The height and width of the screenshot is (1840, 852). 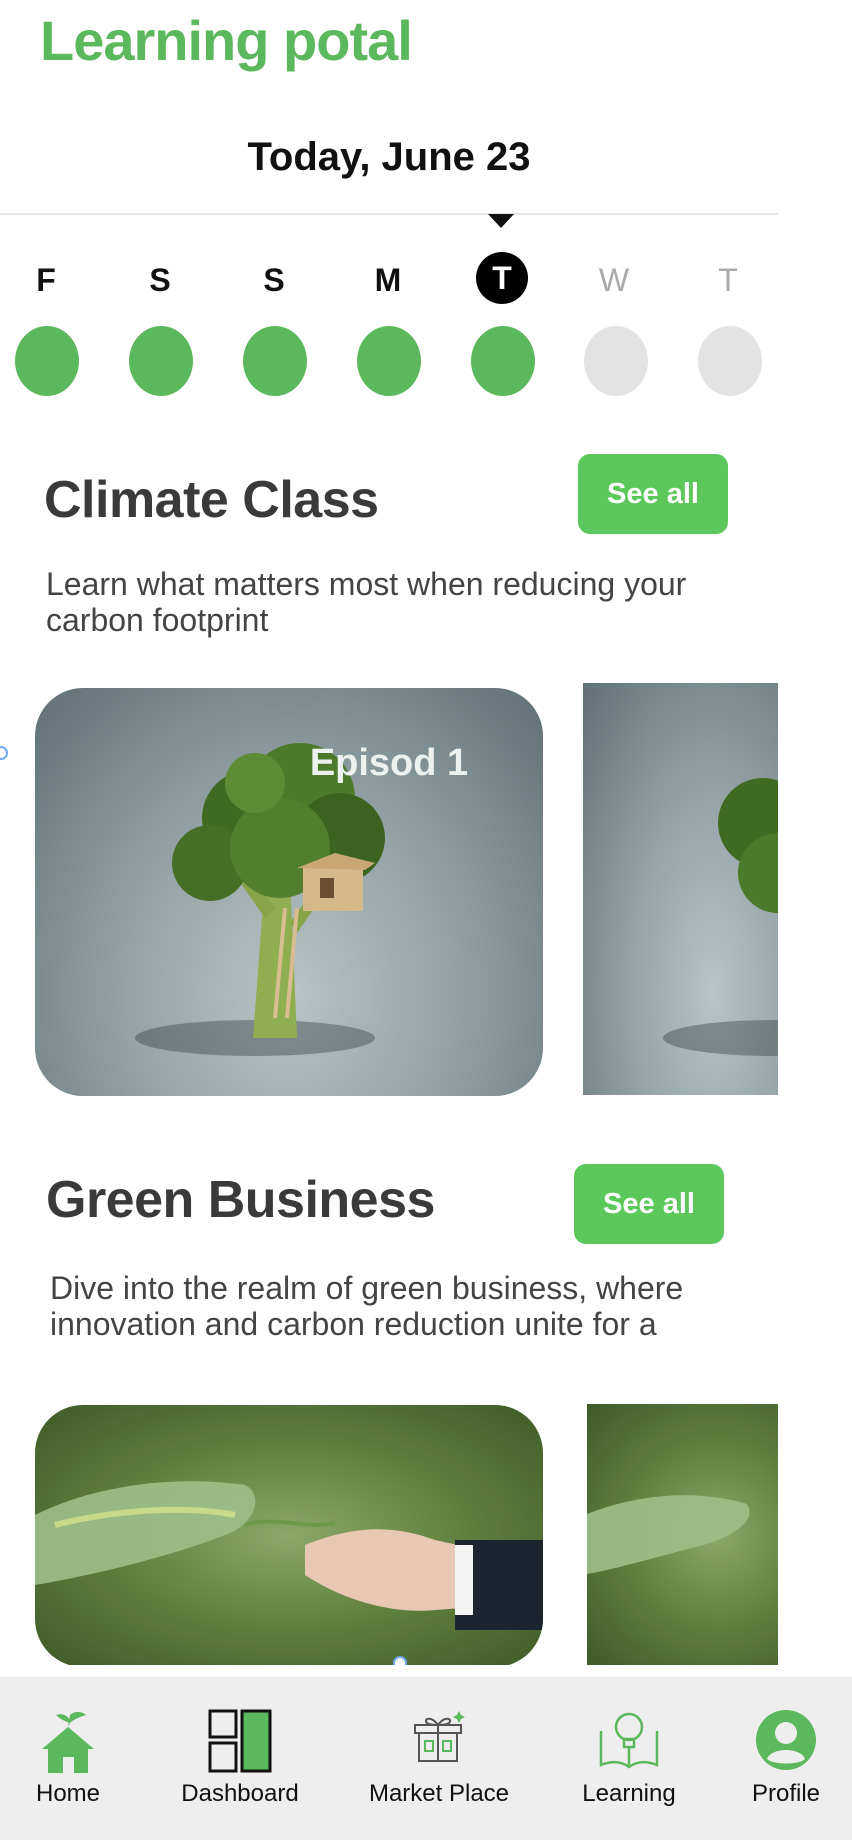 I want to click on tab-dashboard: Dashboard, so click(x=240, y=1758).